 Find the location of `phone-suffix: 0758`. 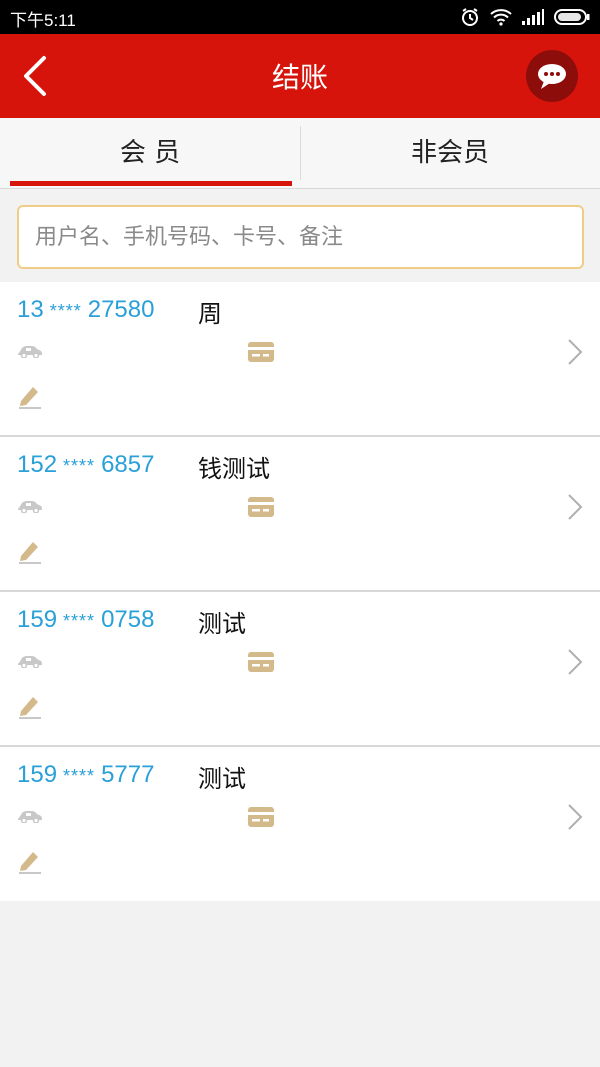

phone-suffix: 0758 is located at coordinates (128, 619).